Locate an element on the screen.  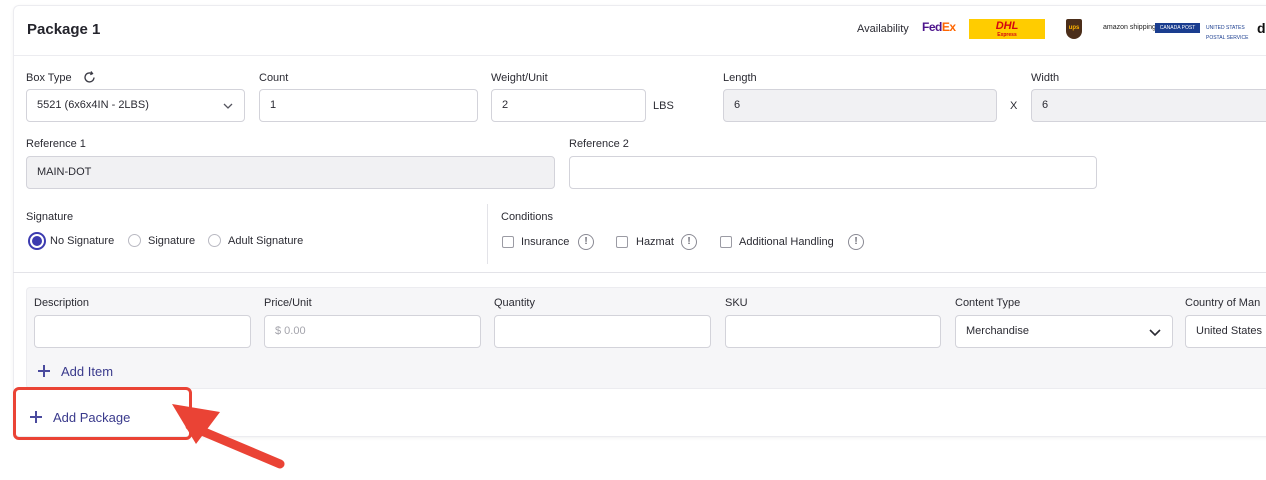
amazon-shipping-logo: amazon shipping is located at coordinates (1129, 27).